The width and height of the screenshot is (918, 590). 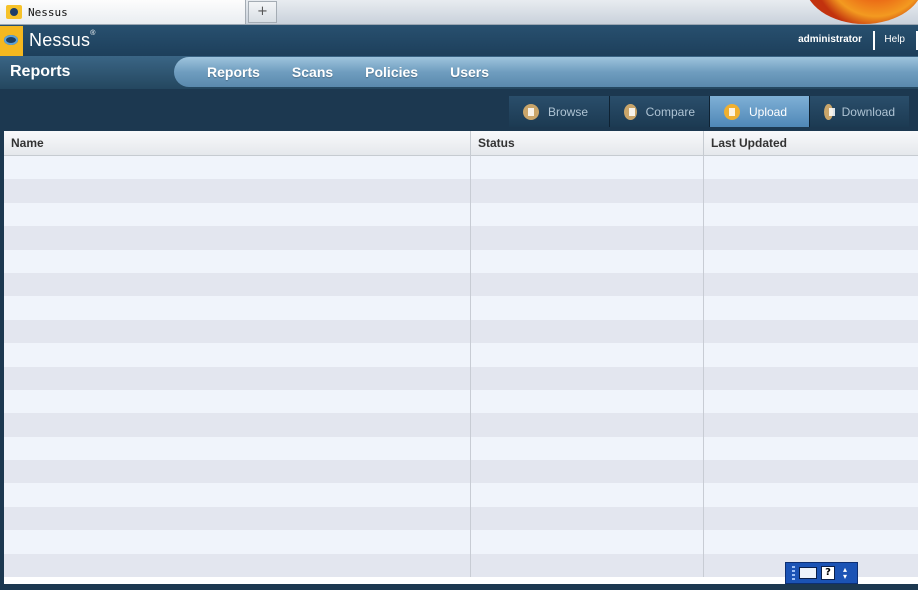 What do you see at coordinates (860, 12) in the screenshot?
I see `firefox-logo-icon` at bounding box center [860, 12].